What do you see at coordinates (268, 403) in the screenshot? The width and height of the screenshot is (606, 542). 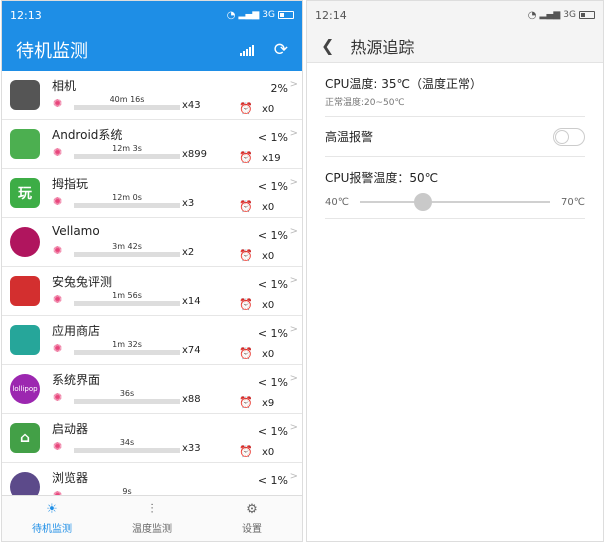 I see `alarm-count: x9` at bounding box center [268, 403].